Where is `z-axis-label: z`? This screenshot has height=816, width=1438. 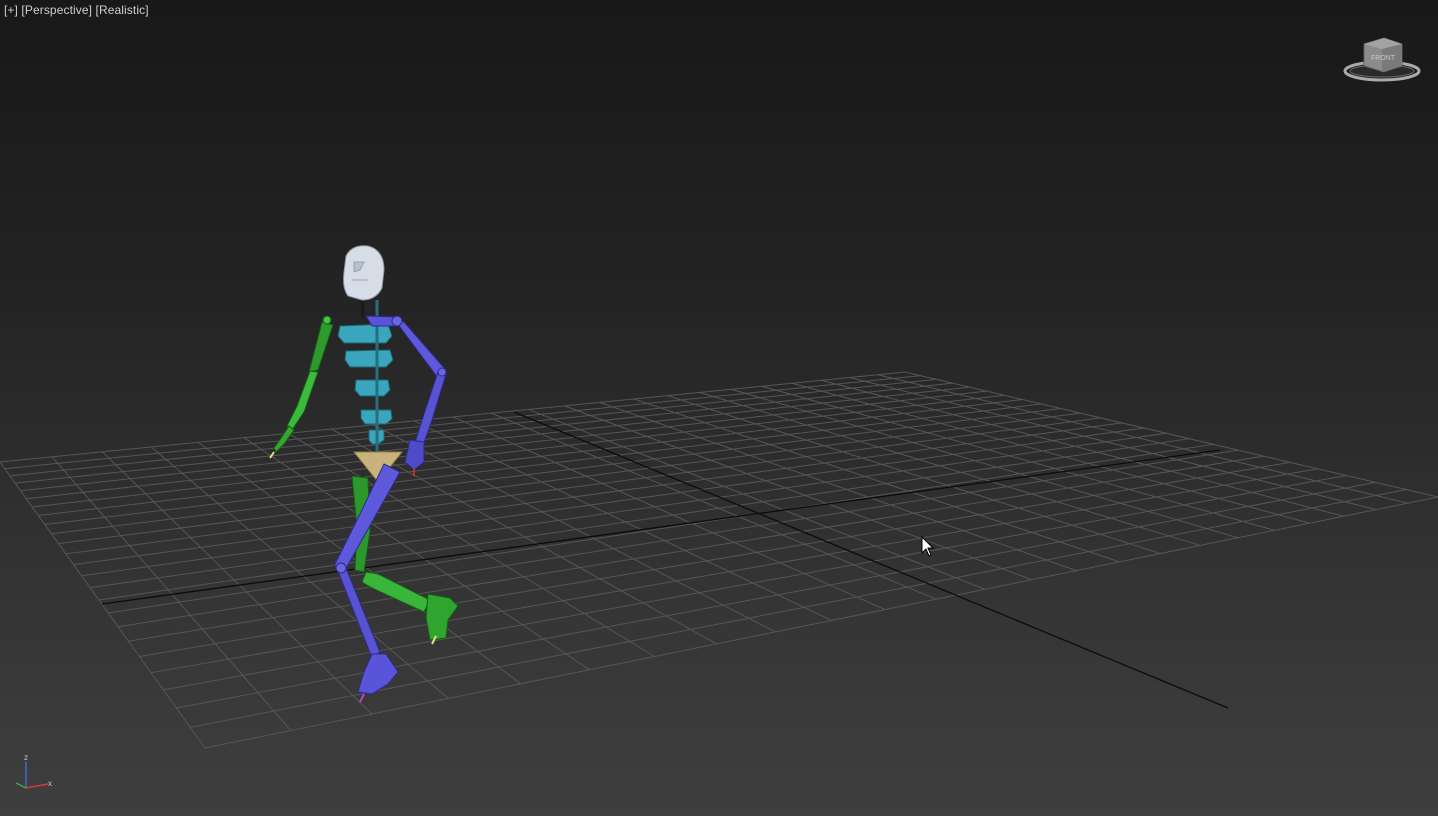 z-axis-label: z is located at coordinates (26, 757).